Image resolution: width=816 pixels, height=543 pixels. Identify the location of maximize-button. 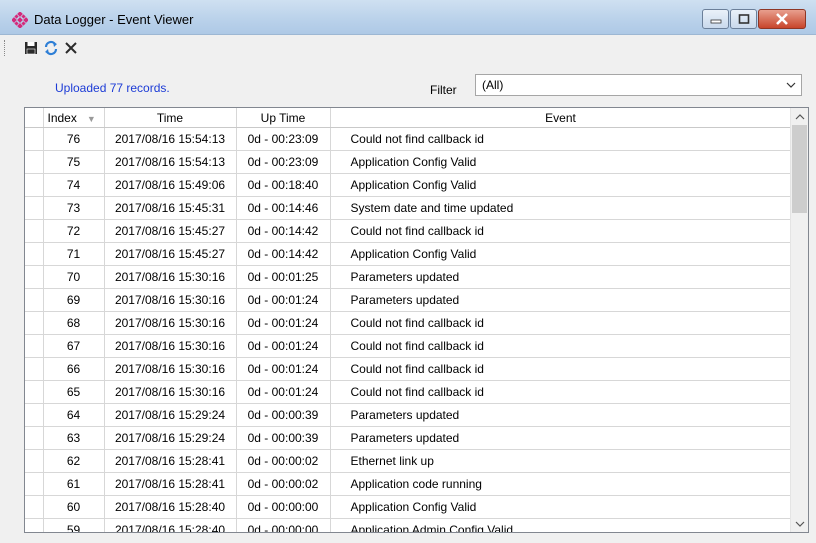
(743, 19).